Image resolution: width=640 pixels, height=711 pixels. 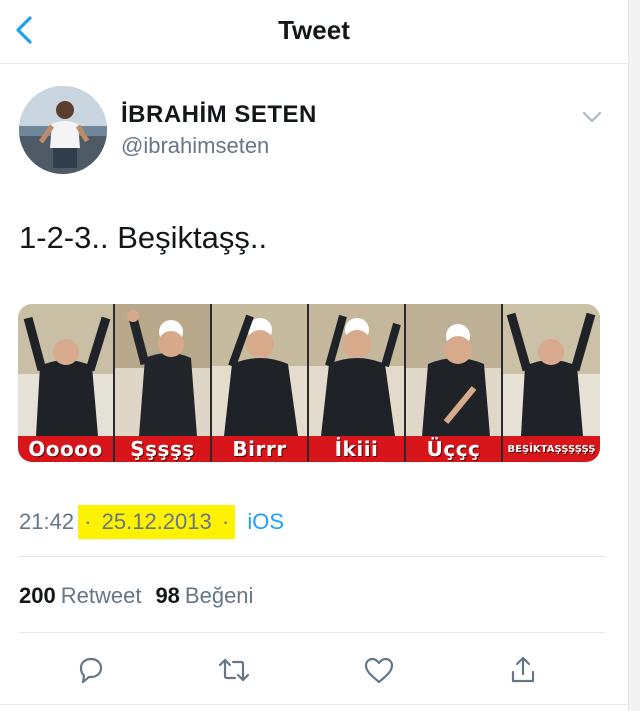 I want to click on caption: İkiii, so click(x=356, y=449).